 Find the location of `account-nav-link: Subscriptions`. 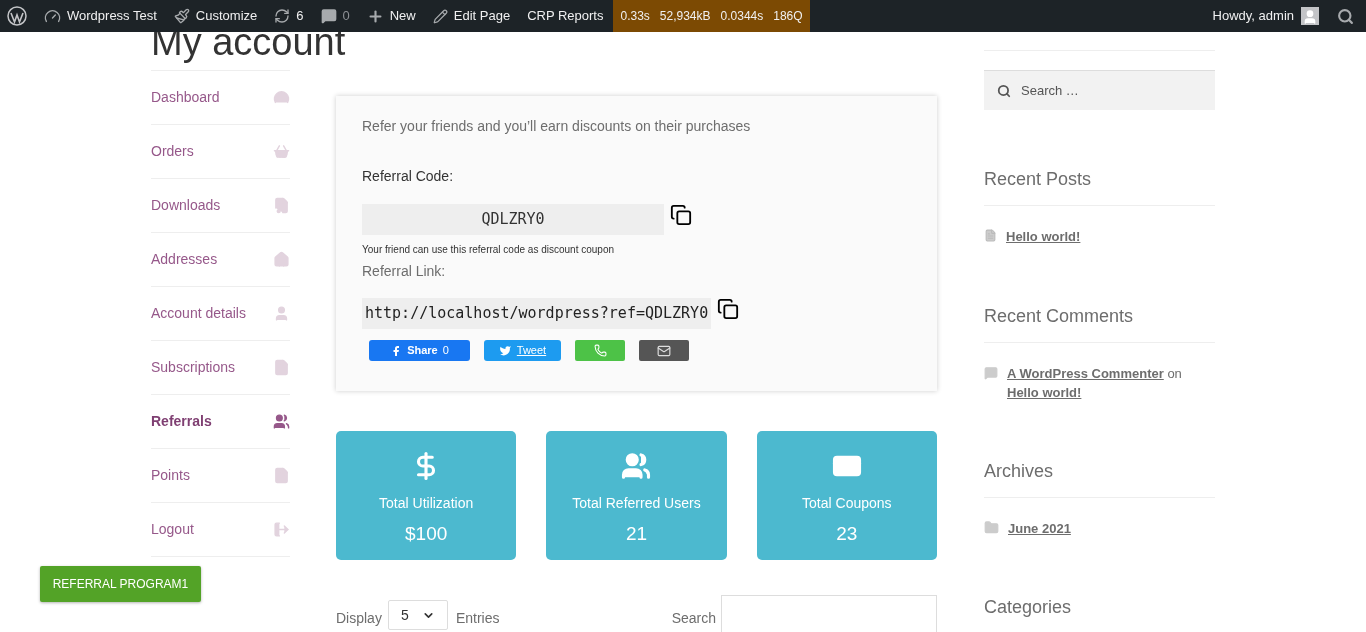

account-nav-link: Subscriptions is located at coordinates (220, 368).